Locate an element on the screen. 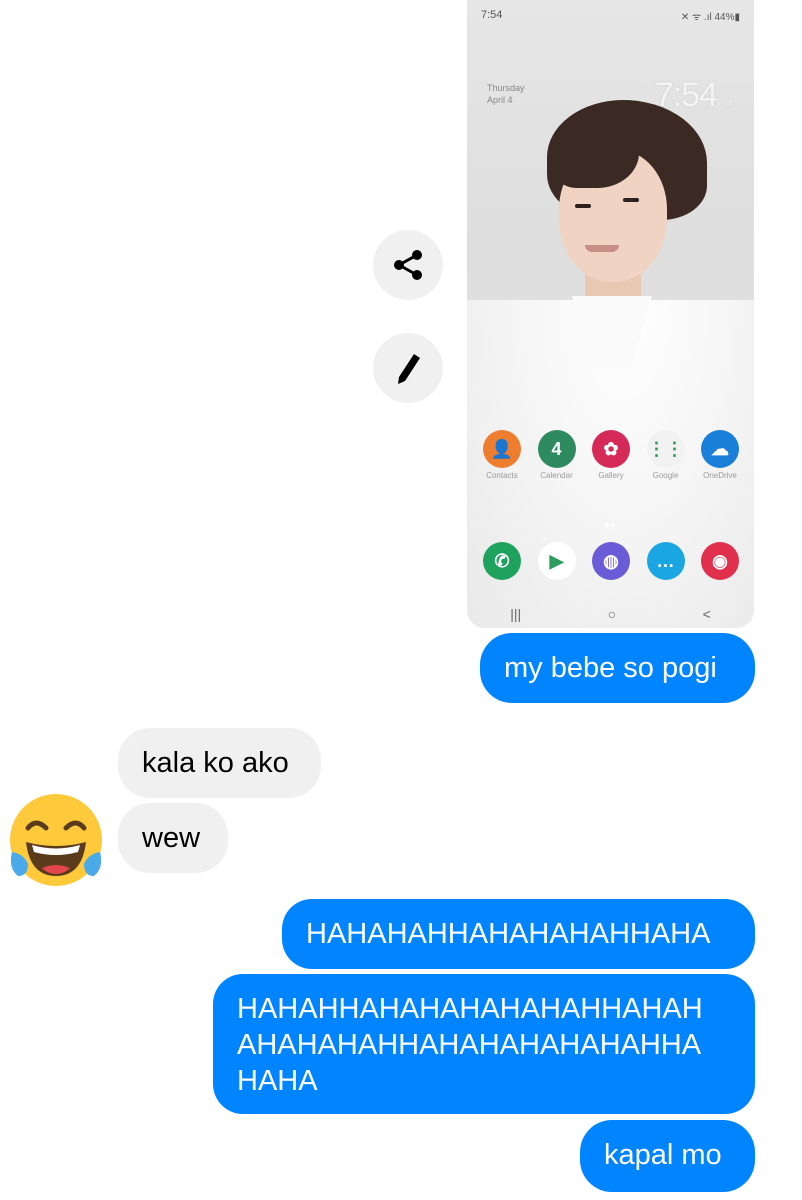 Image resolution: width=802 pixels, height=1200 pixels. app-glyph-icon: ✆ is located at coordinates (502, 561).